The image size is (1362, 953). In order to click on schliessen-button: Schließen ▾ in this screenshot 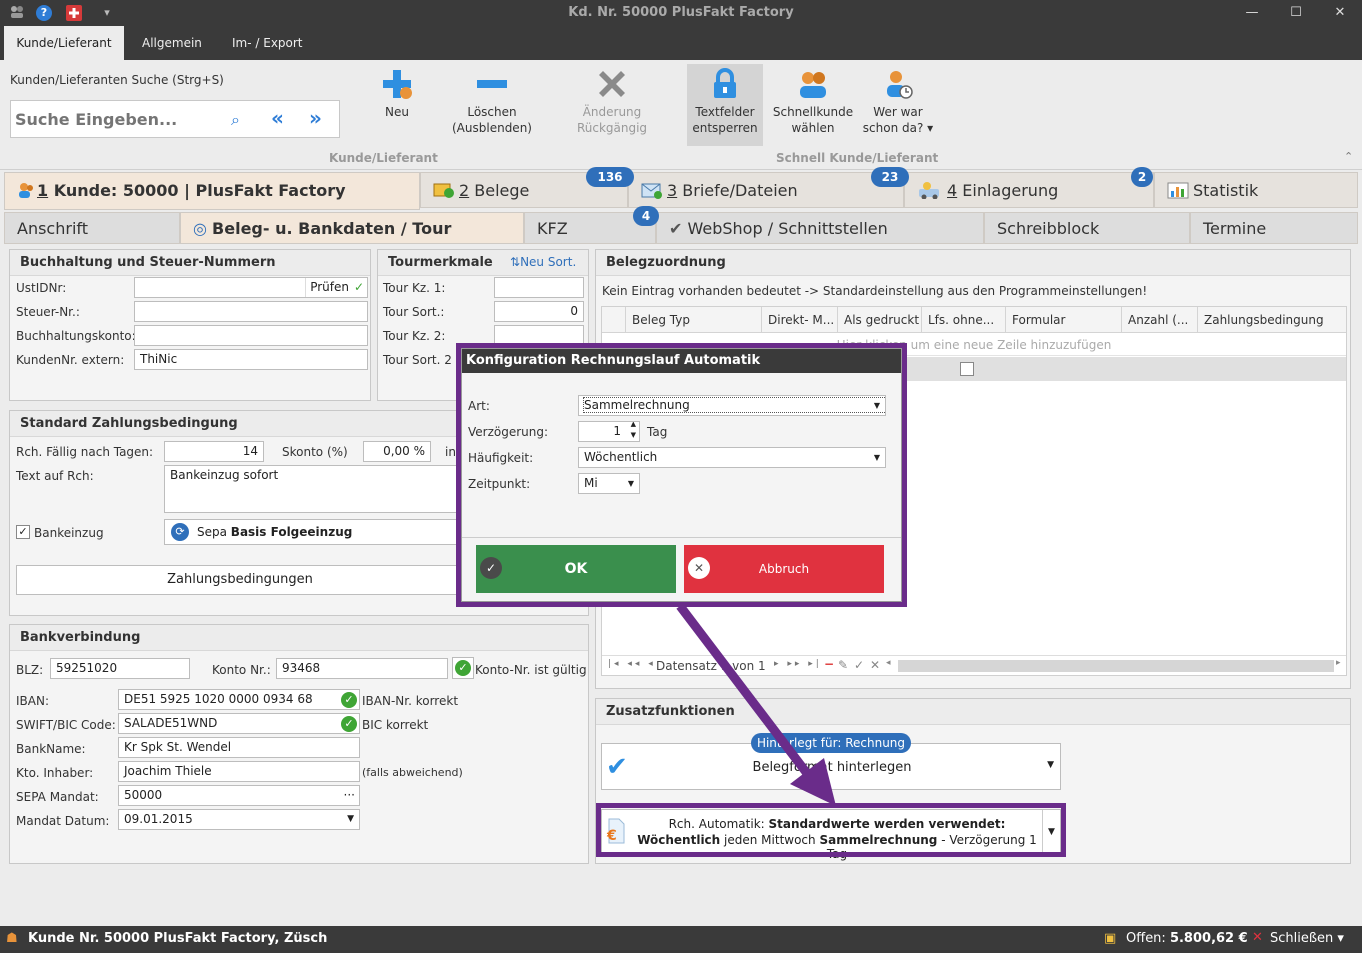, I will do `click(1307, 938)`.